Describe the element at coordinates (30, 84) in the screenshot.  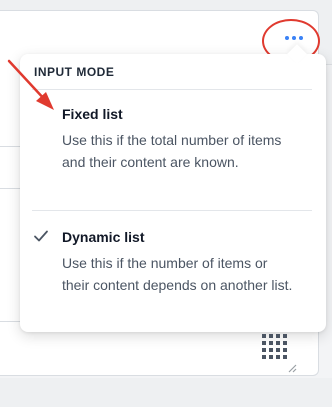
I see `annotation-arrow` at that location.